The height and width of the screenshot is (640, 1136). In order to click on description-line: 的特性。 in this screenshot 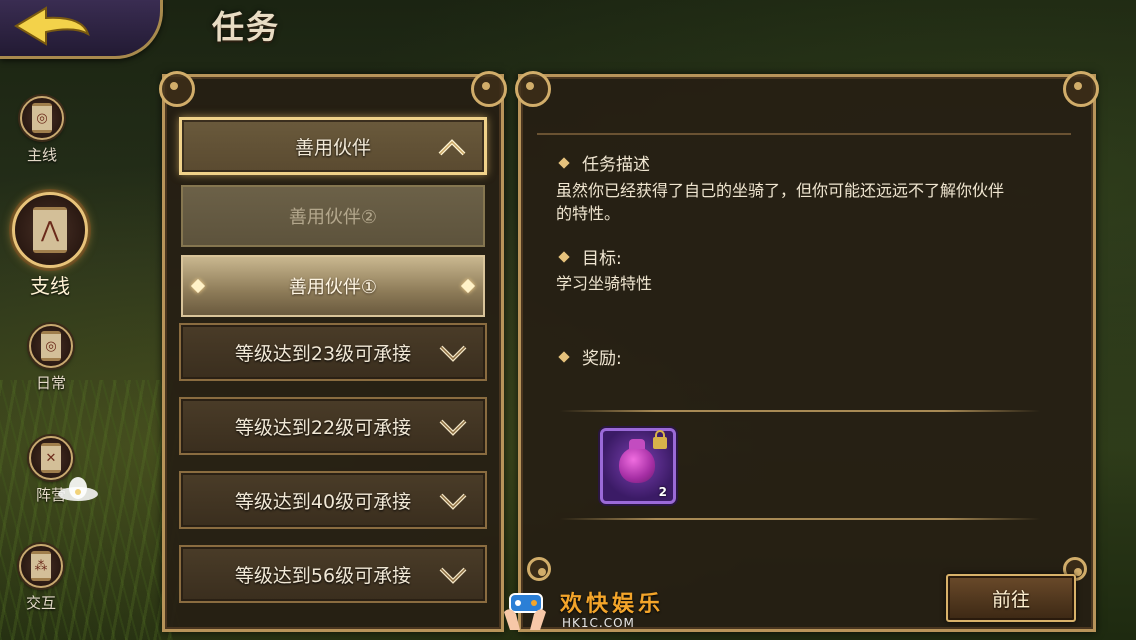, I will do `click(588, 213)`.